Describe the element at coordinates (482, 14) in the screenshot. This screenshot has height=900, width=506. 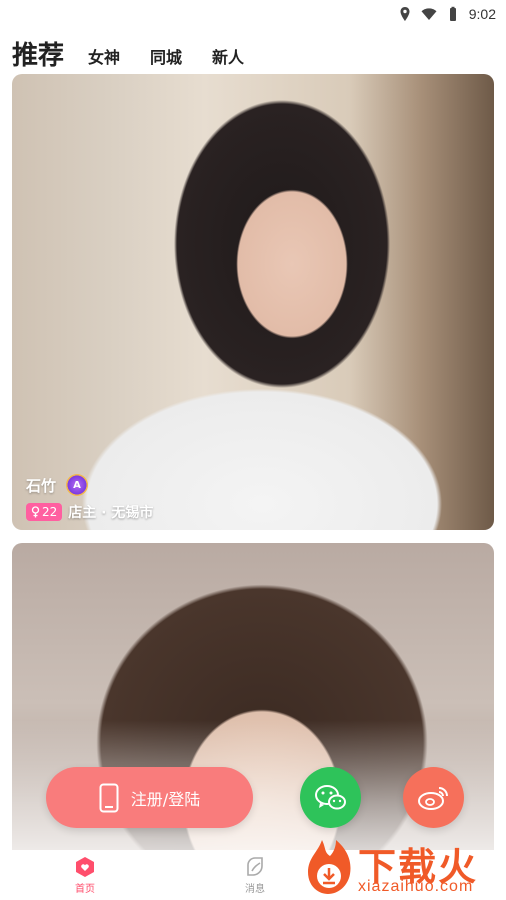
I see `status-time: 9:02` at that location.